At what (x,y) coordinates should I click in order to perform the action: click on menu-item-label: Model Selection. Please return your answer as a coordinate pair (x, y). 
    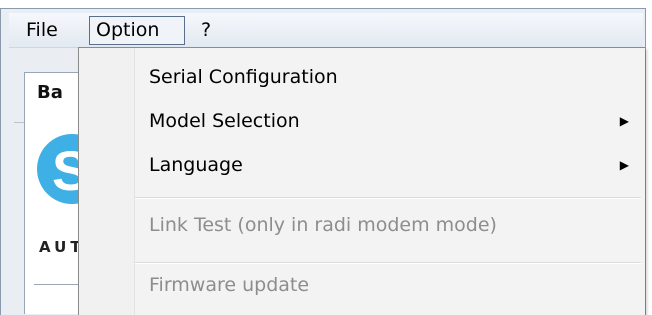
    Looking at the image, I should click on (224, 121).